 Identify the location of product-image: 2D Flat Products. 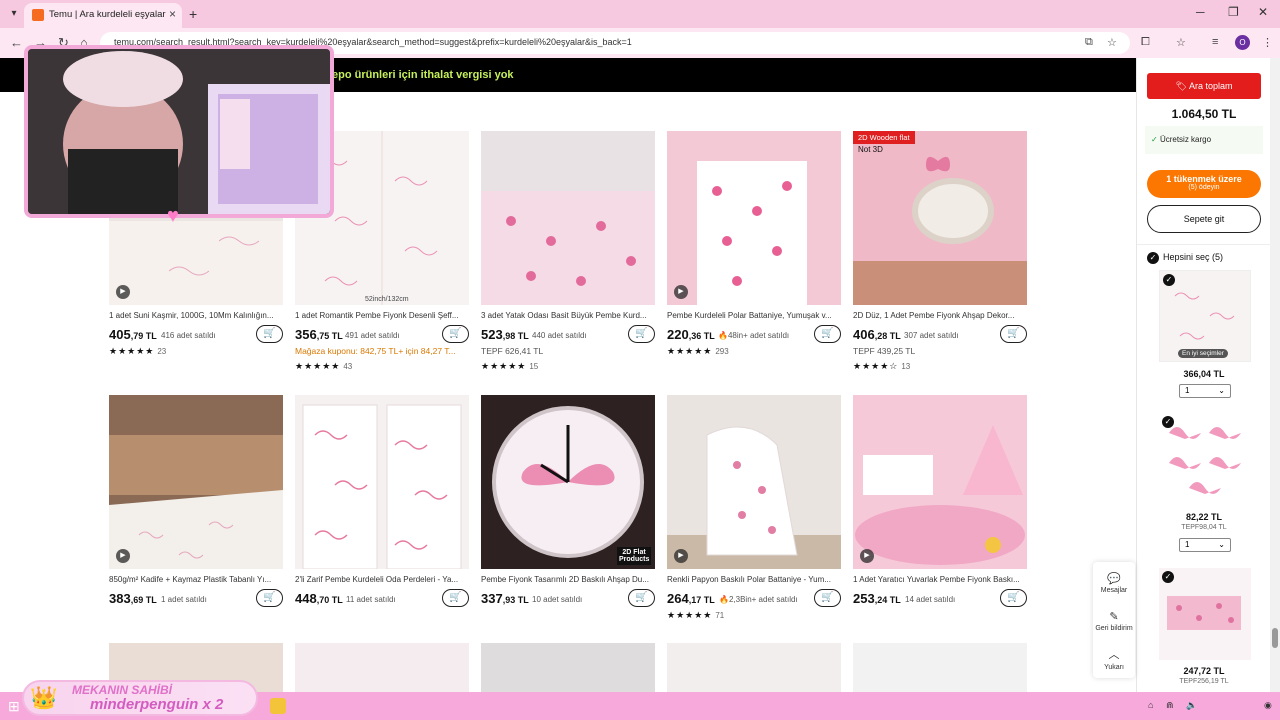
(568, 482).